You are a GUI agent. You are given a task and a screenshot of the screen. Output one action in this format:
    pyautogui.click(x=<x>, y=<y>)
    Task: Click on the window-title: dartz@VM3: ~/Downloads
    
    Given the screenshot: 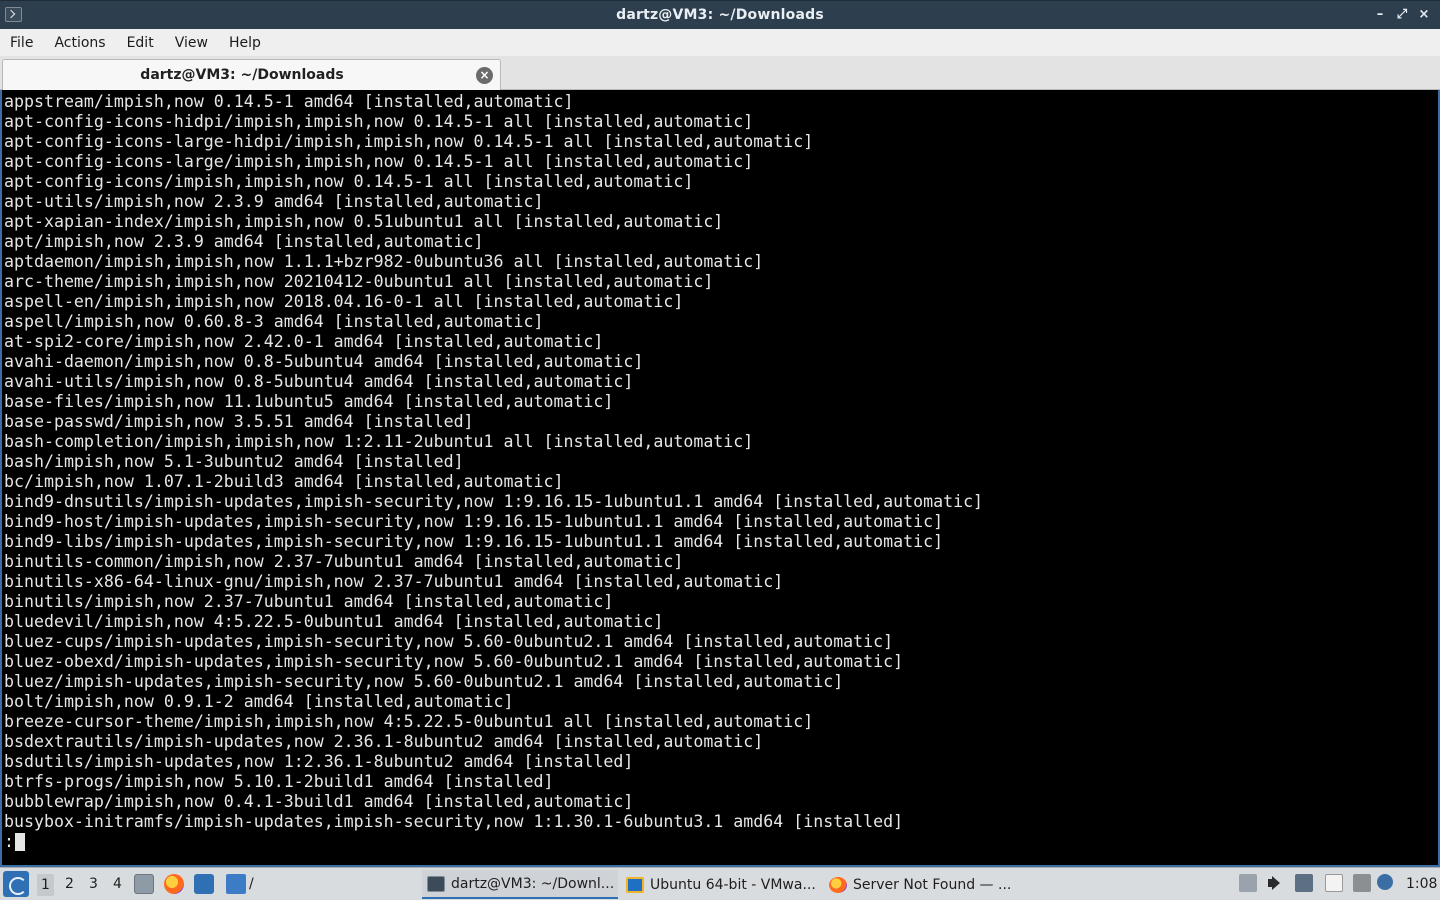 What is the action you would take?
    pyautogui.click(x=720, y=15)
    